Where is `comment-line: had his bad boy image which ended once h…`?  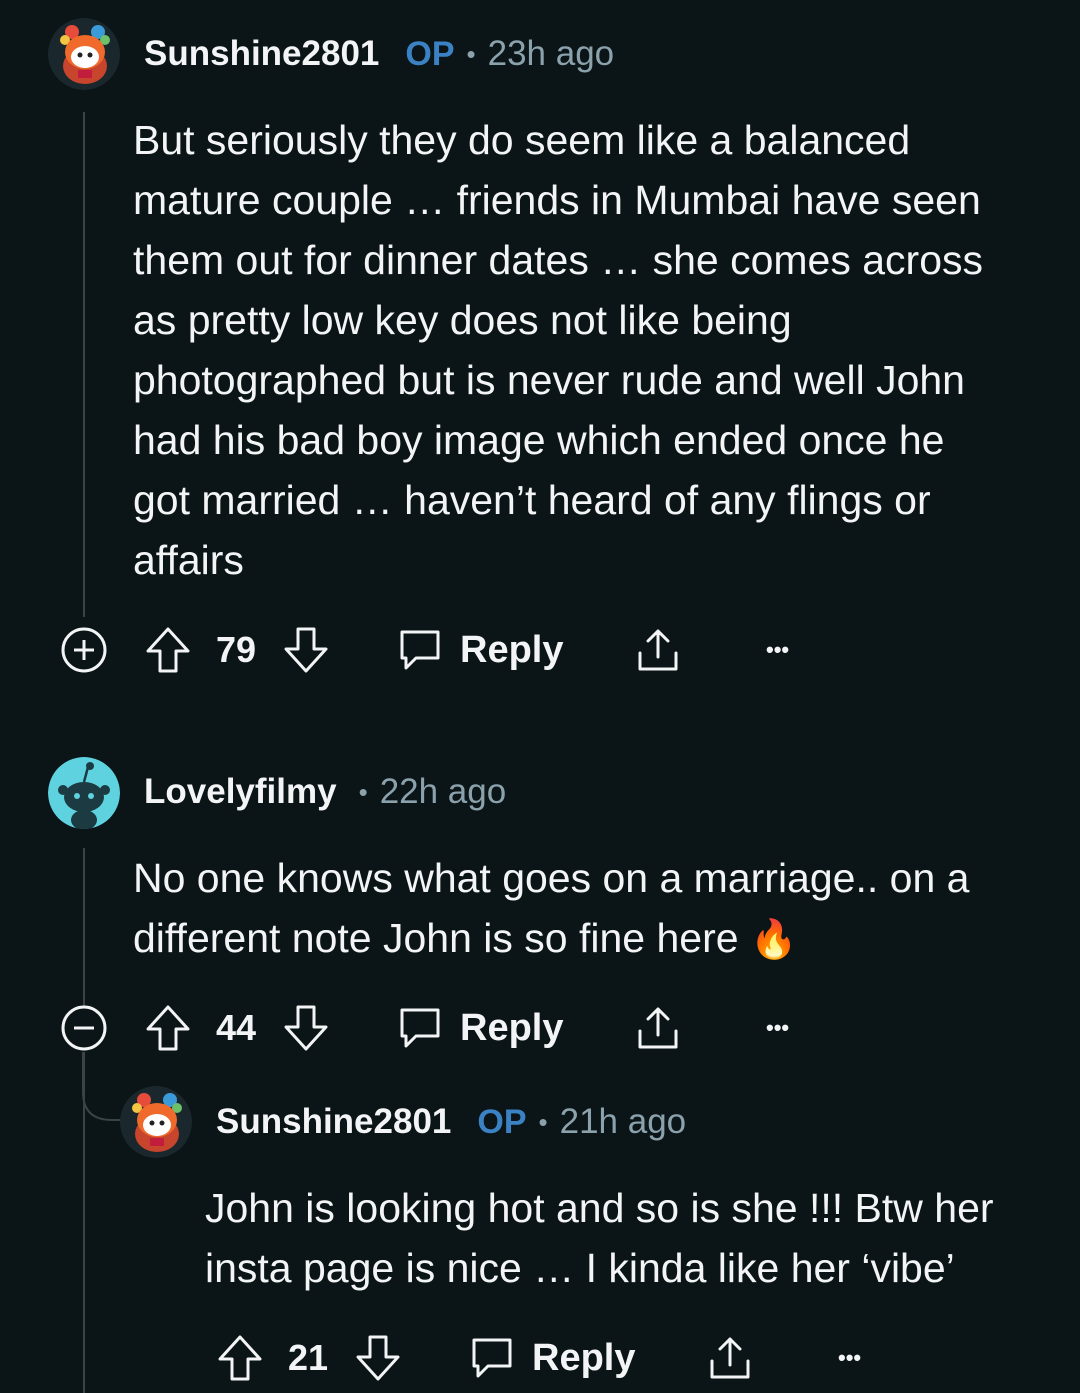 comment-line: had his bad boy image which ended once h… is located at coordinates (539, 440).